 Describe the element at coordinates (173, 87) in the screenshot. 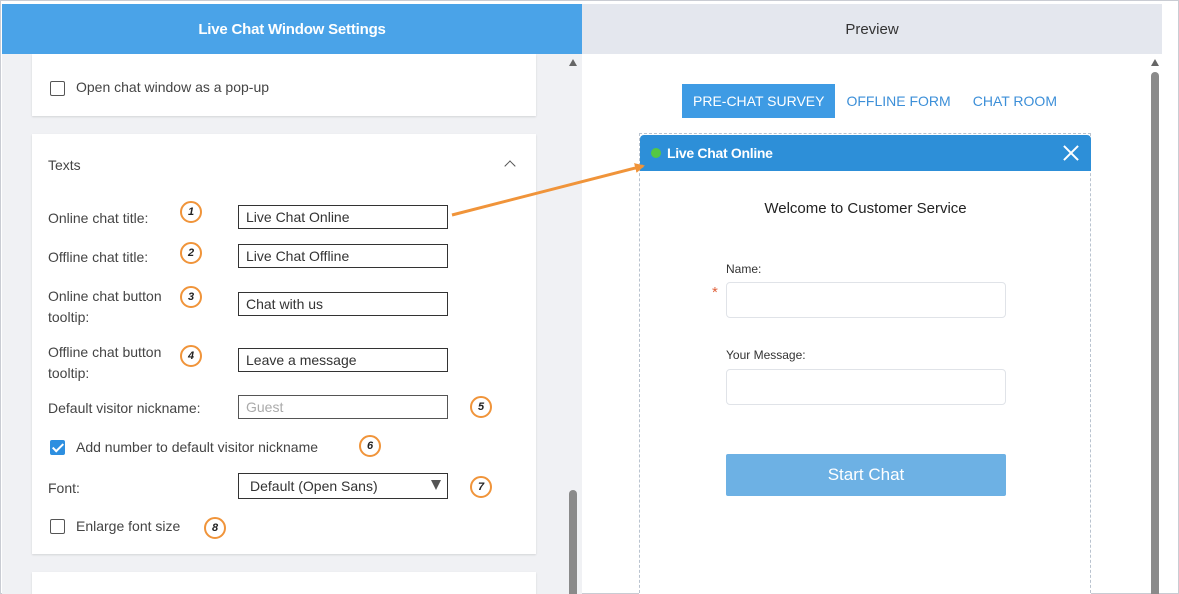

I see `popup-label: Open chat window as a pop-up` at that location.